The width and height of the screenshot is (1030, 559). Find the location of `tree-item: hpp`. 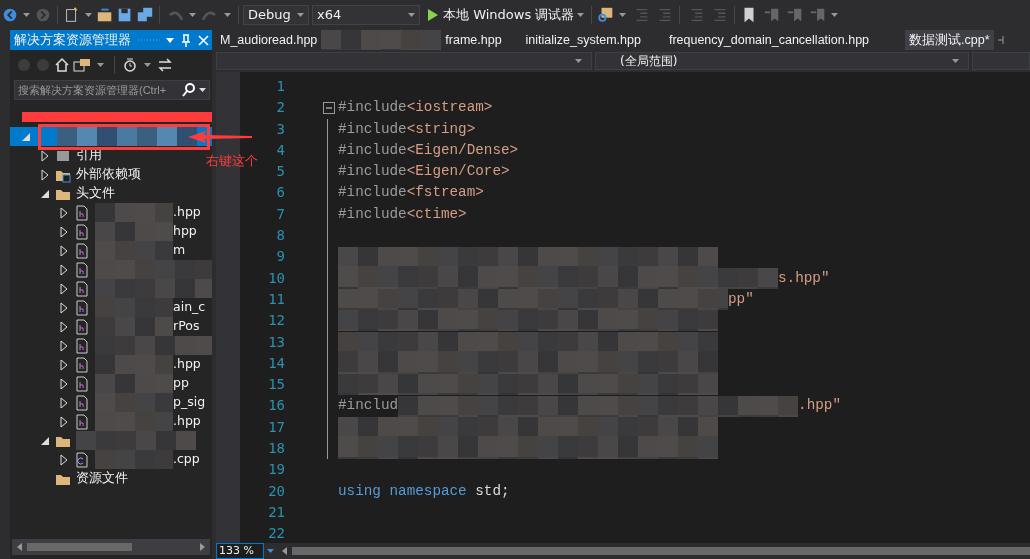

tree-item: hpp is located at coordinates (111, 231).